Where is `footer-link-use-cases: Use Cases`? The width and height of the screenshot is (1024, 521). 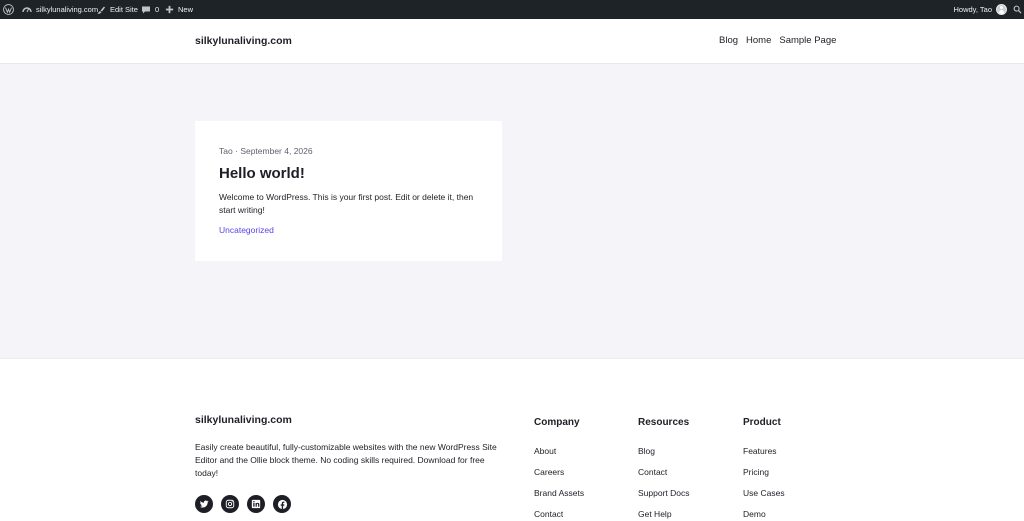
footer-link-use-cases: Use Cases is located at coordinates (764, 498).